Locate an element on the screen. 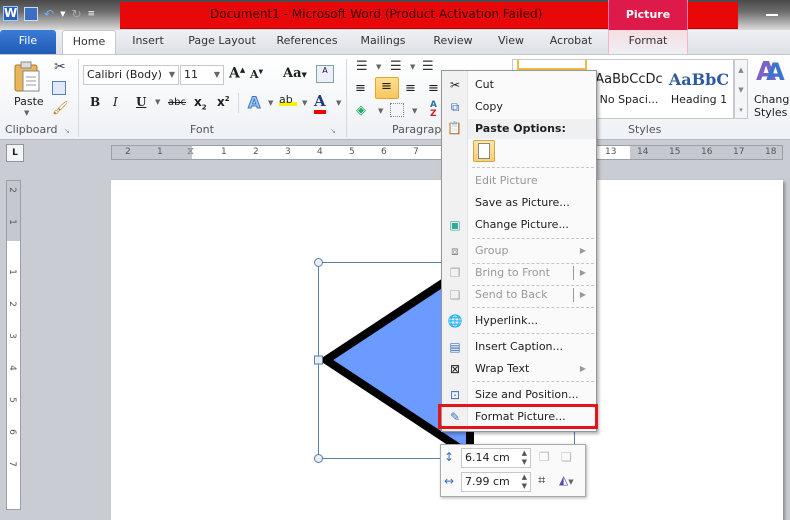 Image resolution: width=790 pixels, height=520 pixels. underline-button: U is located at coordinates (141, 102).